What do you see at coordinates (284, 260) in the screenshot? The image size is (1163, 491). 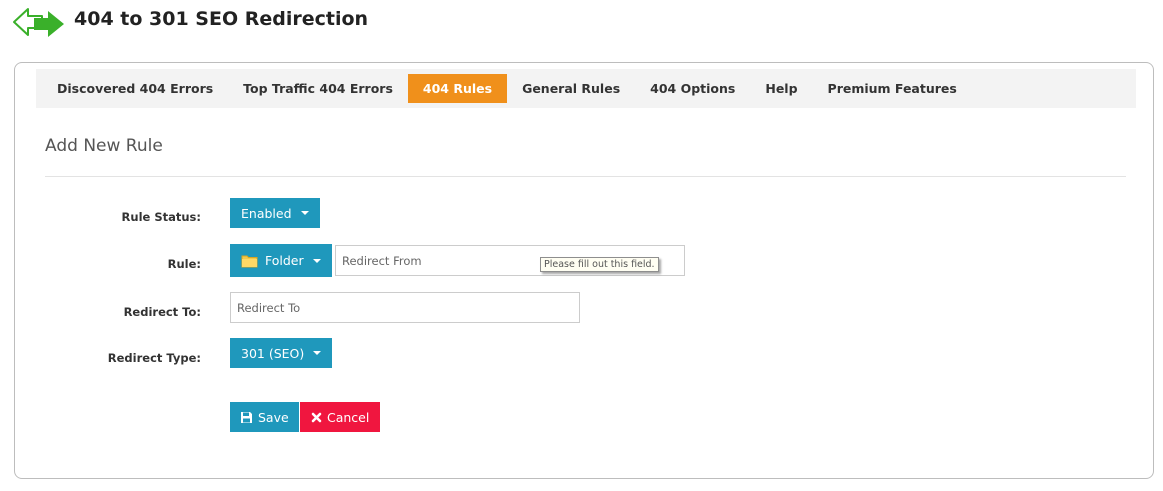 I see `rule-type-value: Folder` at bounding box center [284, 260].